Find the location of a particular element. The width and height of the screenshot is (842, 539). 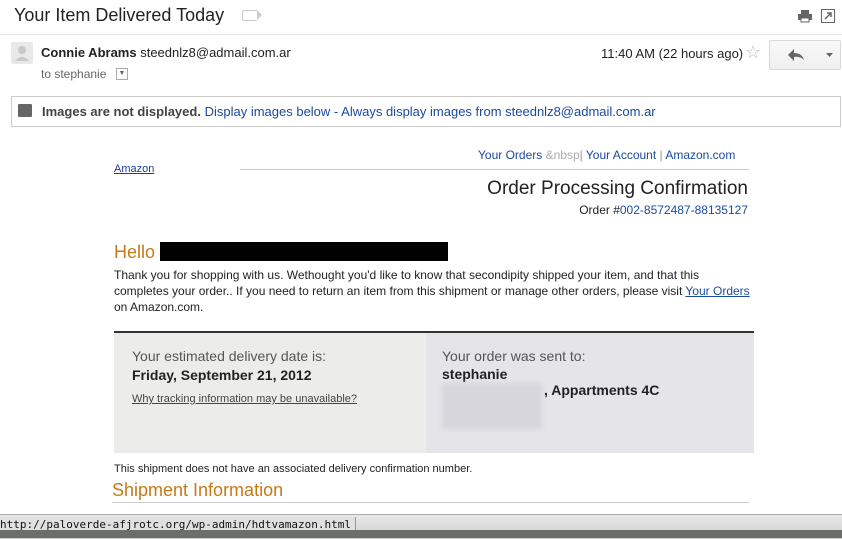

order-number-line: Order #002-8572487-88135127 is located at coordinates (564, 210).